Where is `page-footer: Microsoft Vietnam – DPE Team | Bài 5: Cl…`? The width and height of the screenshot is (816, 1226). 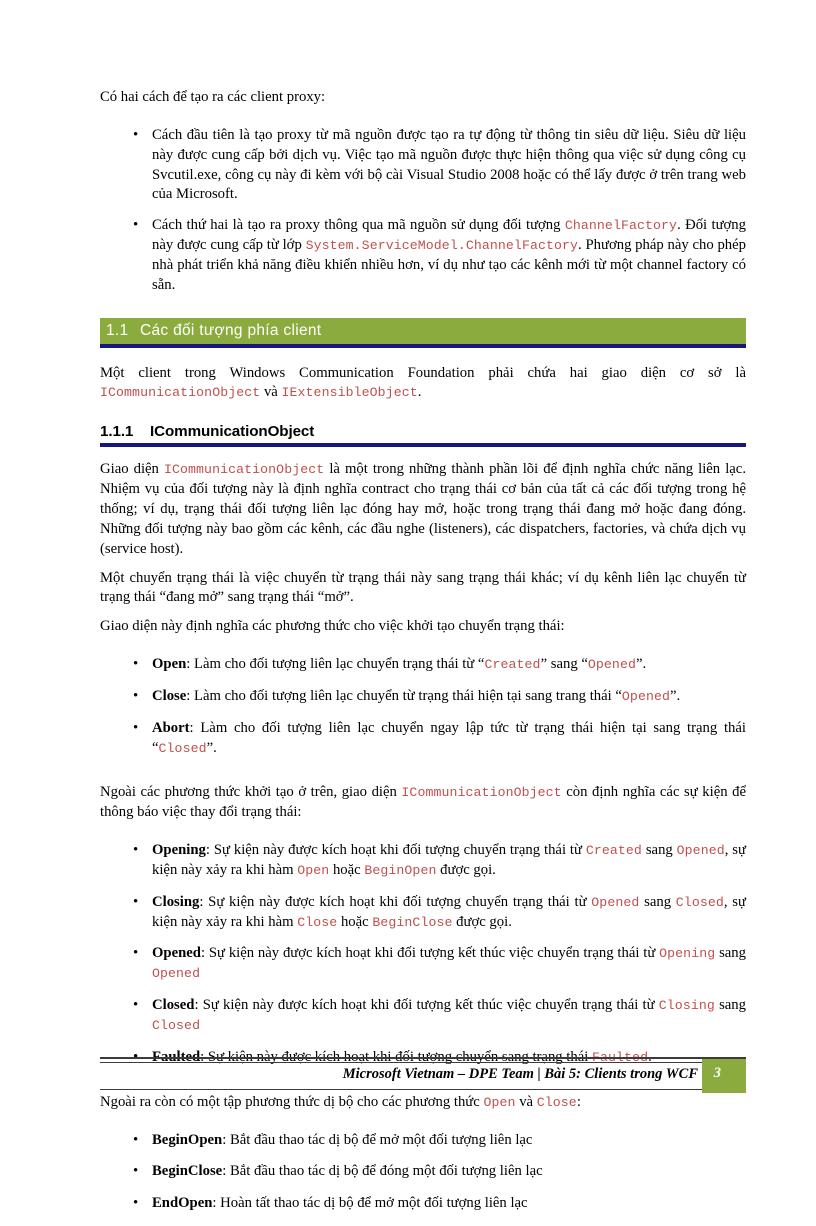 page-footer: Microsoft Vietnam – DPE Team | Bài 5: Cl… is located at coordinates (423, 1075).